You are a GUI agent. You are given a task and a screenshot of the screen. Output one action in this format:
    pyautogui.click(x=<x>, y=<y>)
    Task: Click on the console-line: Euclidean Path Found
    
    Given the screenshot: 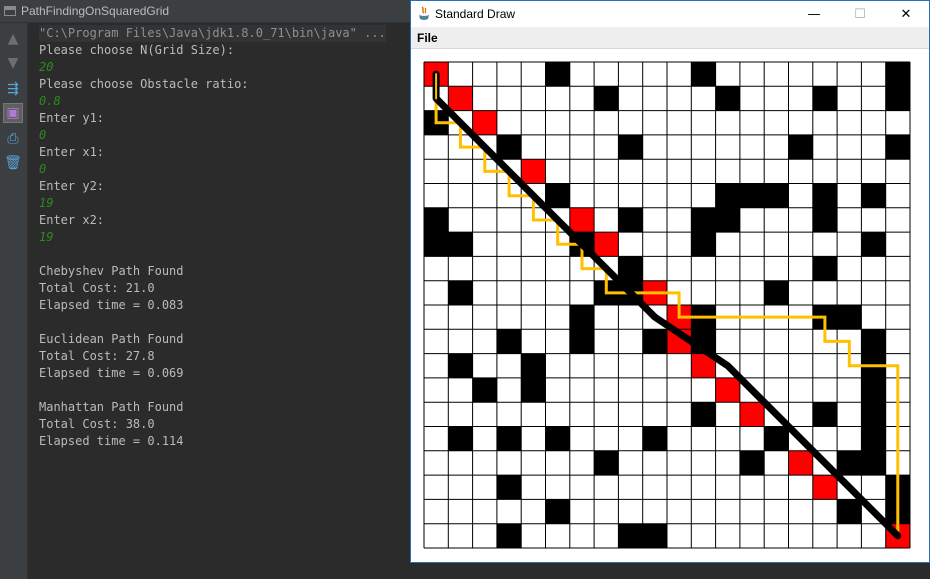 What is the action you would take?
    pyautogui.click(x=111, y=339)
    